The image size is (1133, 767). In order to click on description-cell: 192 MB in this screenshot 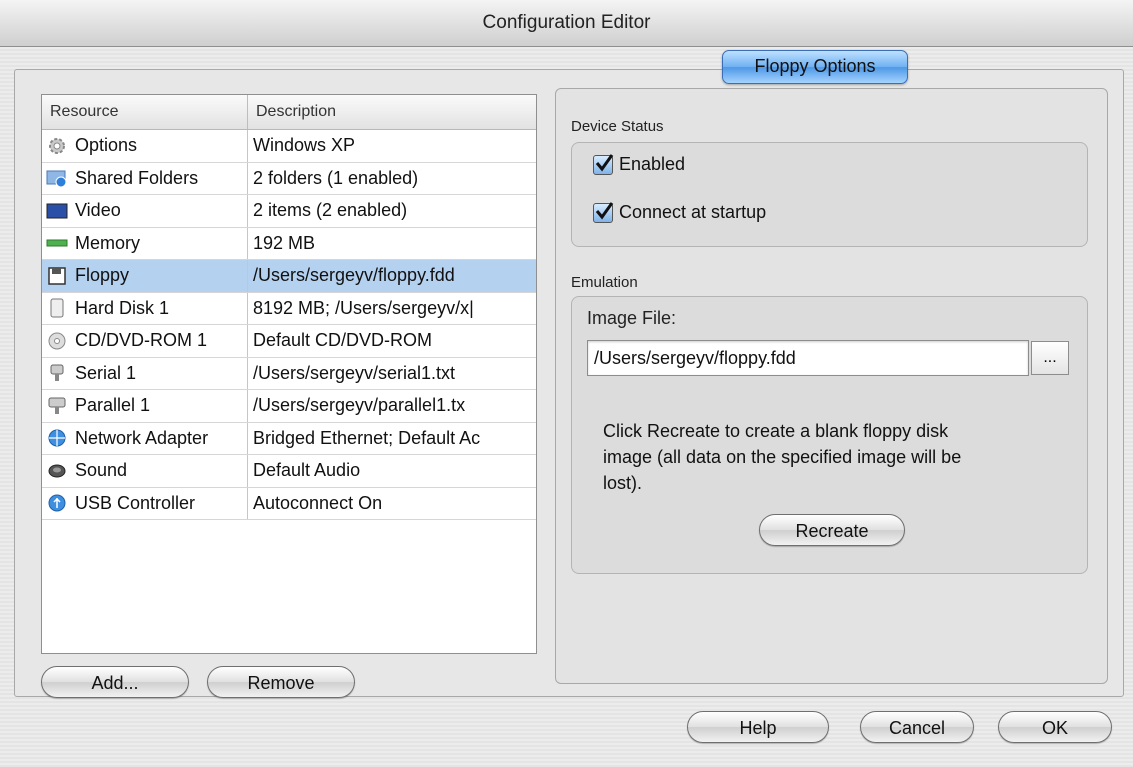, I will do `click(284, 242)`.